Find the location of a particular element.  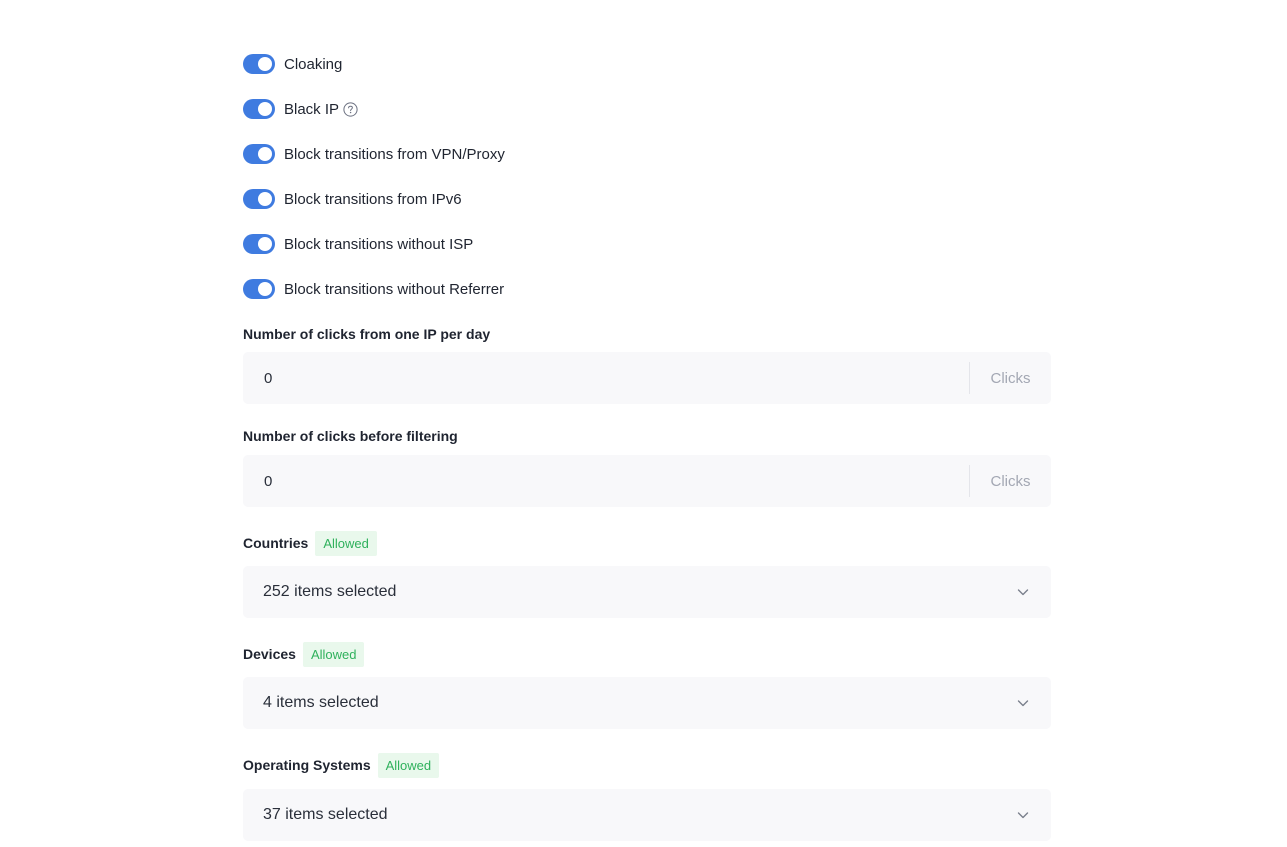

operating-systems-select-value: 37 items selected is located at coordinates (325, 814).